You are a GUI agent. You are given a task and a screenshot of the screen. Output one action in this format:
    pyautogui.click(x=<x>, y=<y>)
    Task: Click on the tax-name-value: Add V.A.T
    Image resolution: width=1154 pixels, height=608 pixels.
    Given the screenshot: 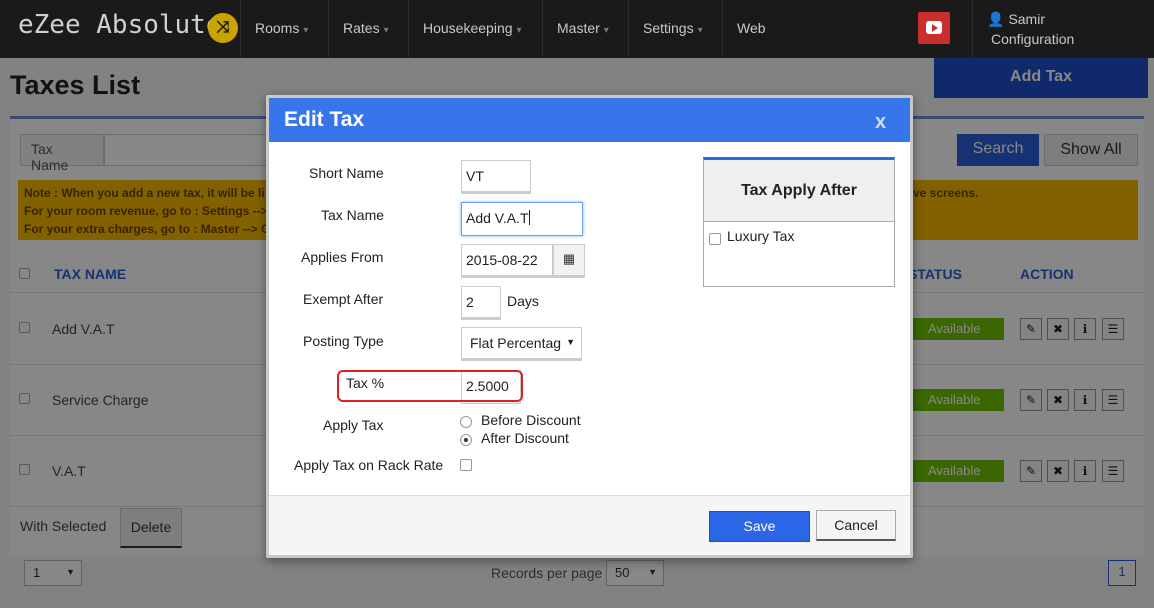 What is the action you would take?
    pyautogui.click(x=497, y=218)
    